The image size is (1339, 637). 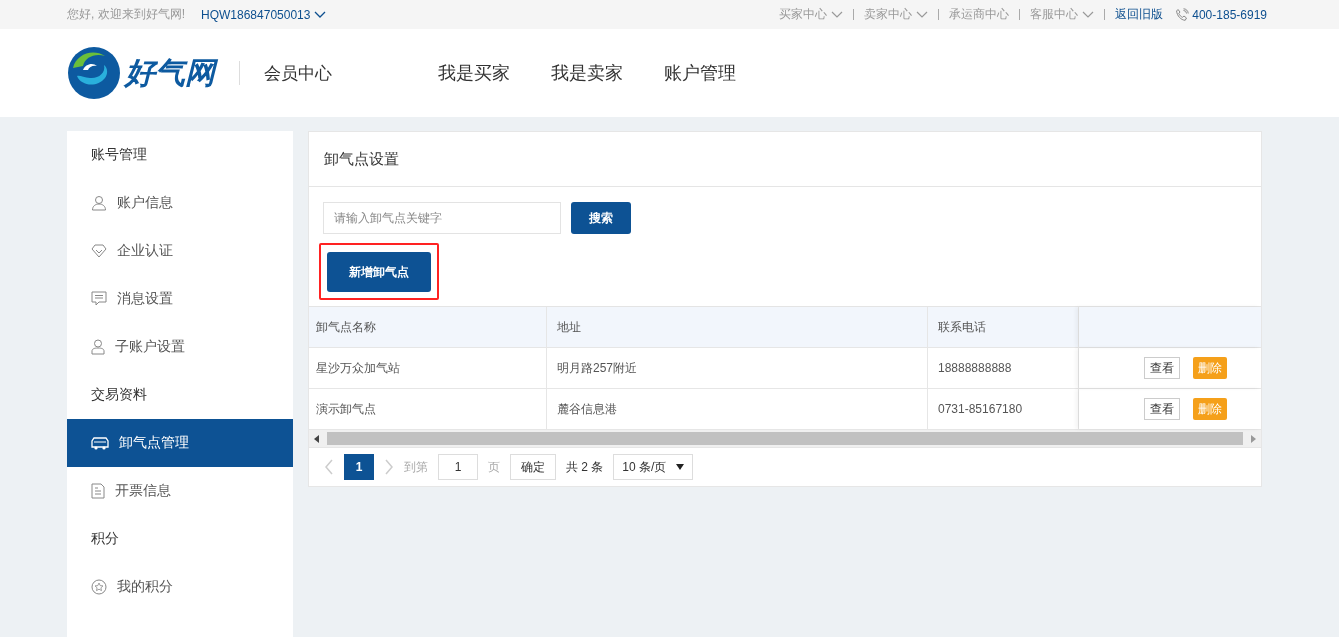 I want to click on search-button: 搜索, so click(x=601, y=218).